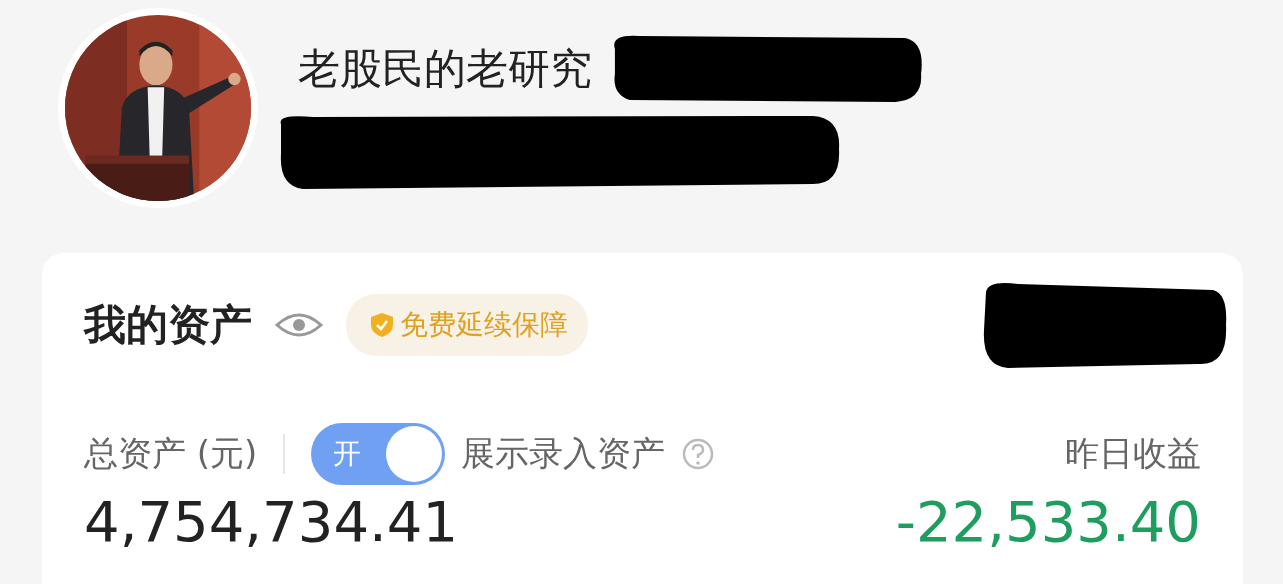 The width and height of the screenshot is (1283, 584). Describe the element at coordinates (271, 521) in the screenshot. I see `total-assets-value: 4,754,734.41` at that location.